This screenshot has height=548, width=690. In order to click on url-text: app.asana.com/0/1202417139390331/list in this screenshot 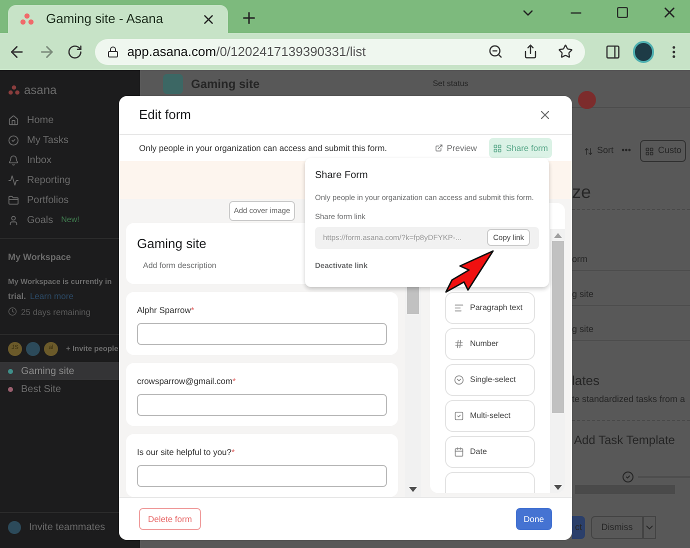, I will do `click(247, 51)`.